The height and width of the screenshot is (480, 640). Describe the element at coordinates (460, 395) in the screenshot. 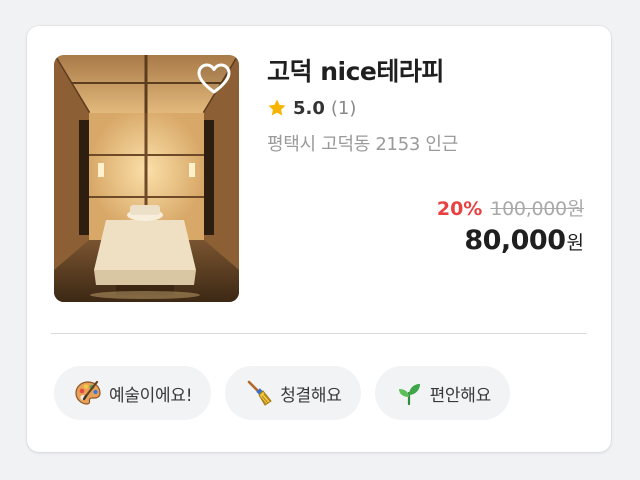

I see `tag-label: 편안해요` at that location.